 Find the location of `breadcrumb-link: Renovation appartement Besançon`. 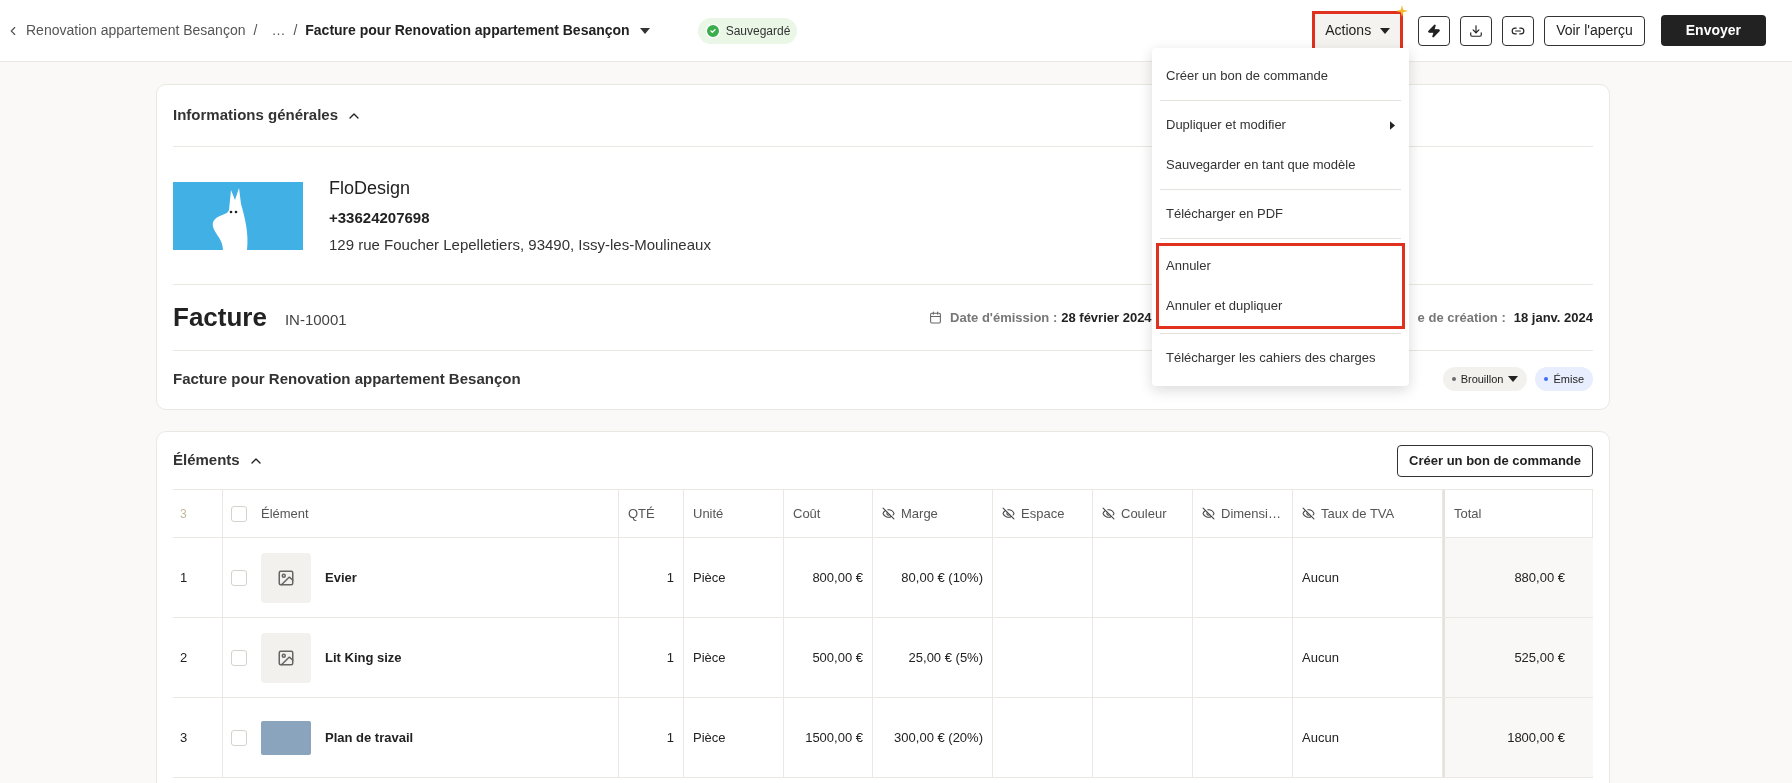

breadcrumb-link: Renovation appartement Besançon is located at coordinates (136, 30).